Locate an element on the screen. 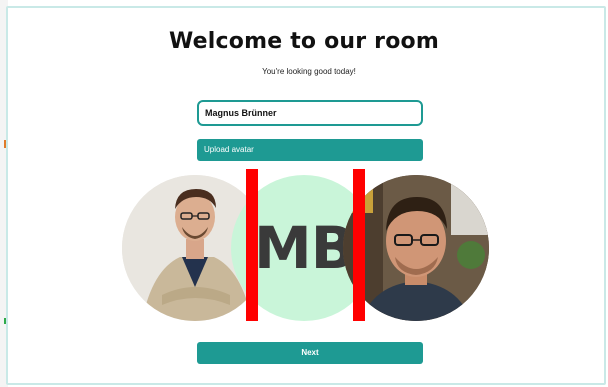 The width and height of the screenshot is (608, 387). selection-marker-right is located at coordinates (359, 245).